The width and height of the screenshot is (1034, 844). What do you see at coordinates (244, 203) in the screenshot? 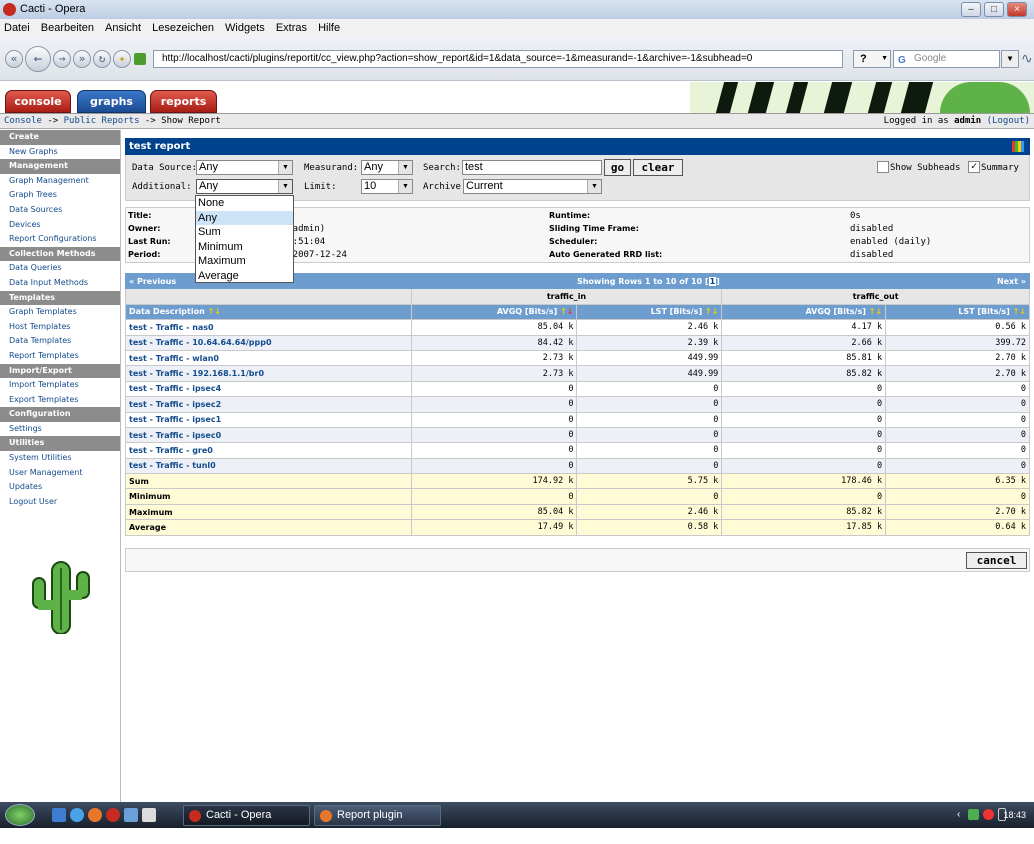
I see `dropdown-option: None` at bounding box center [244, 203].